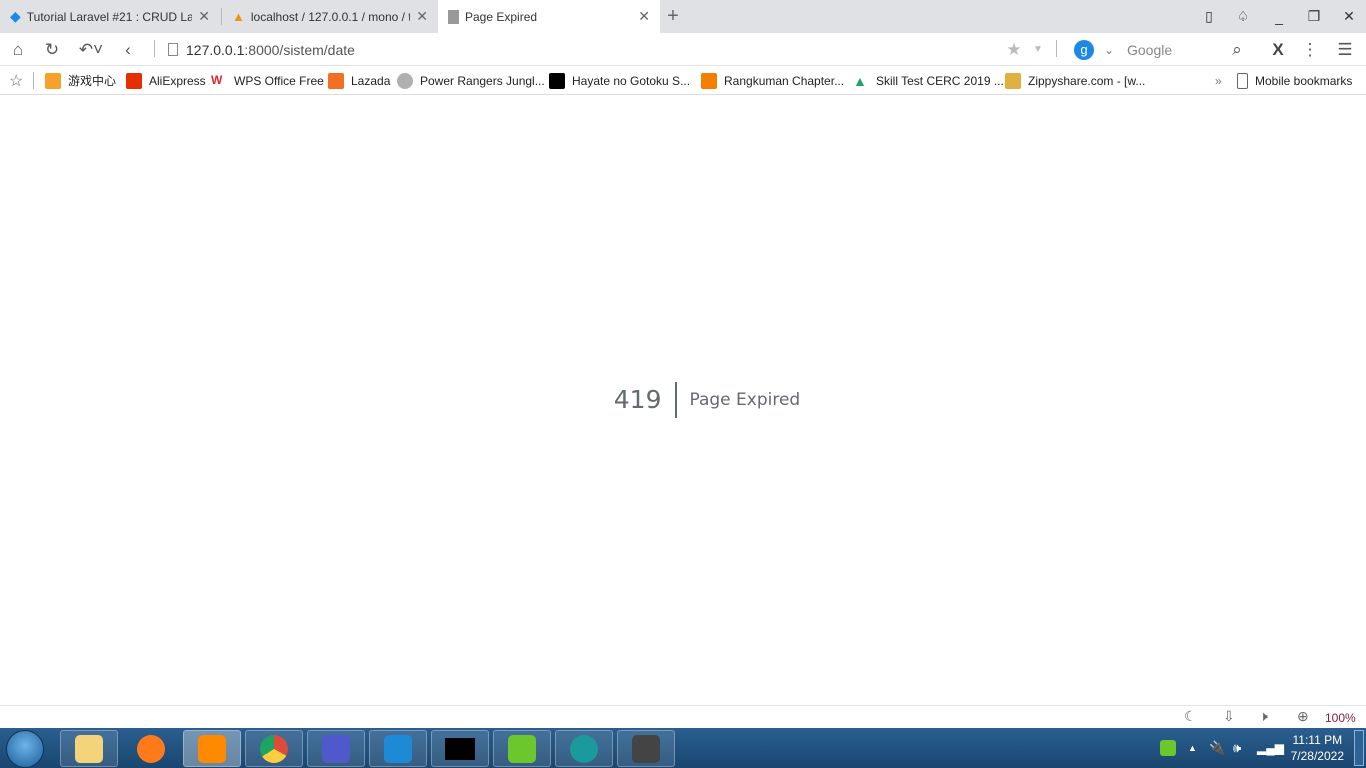  What do you see at coordinates (1349, 16) in the screenshot?
I see `close-window-button: ✕` at bounding box center [1349, 16].